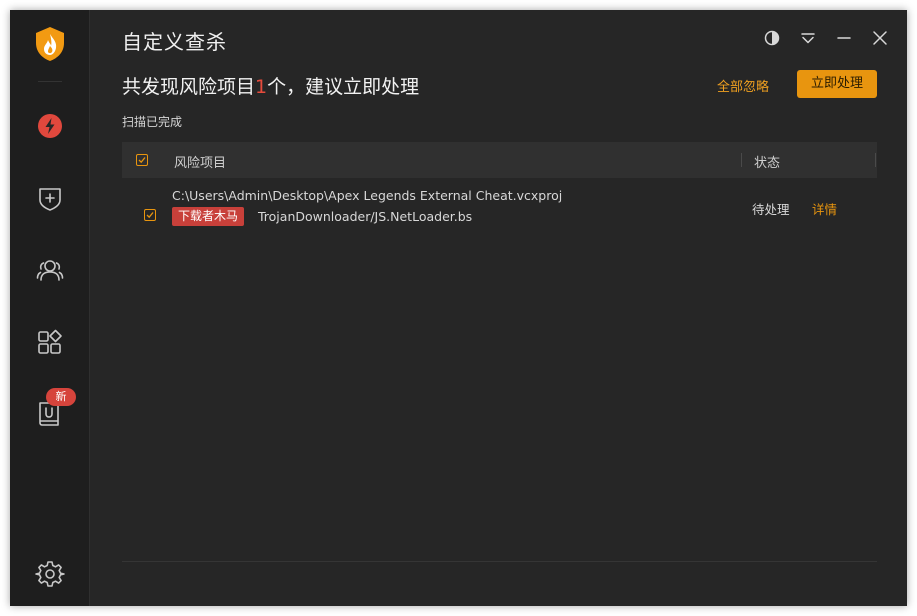  Describe the element at coordinates (150, 215) in the screenshot. I see `row-checkbox` at that location.